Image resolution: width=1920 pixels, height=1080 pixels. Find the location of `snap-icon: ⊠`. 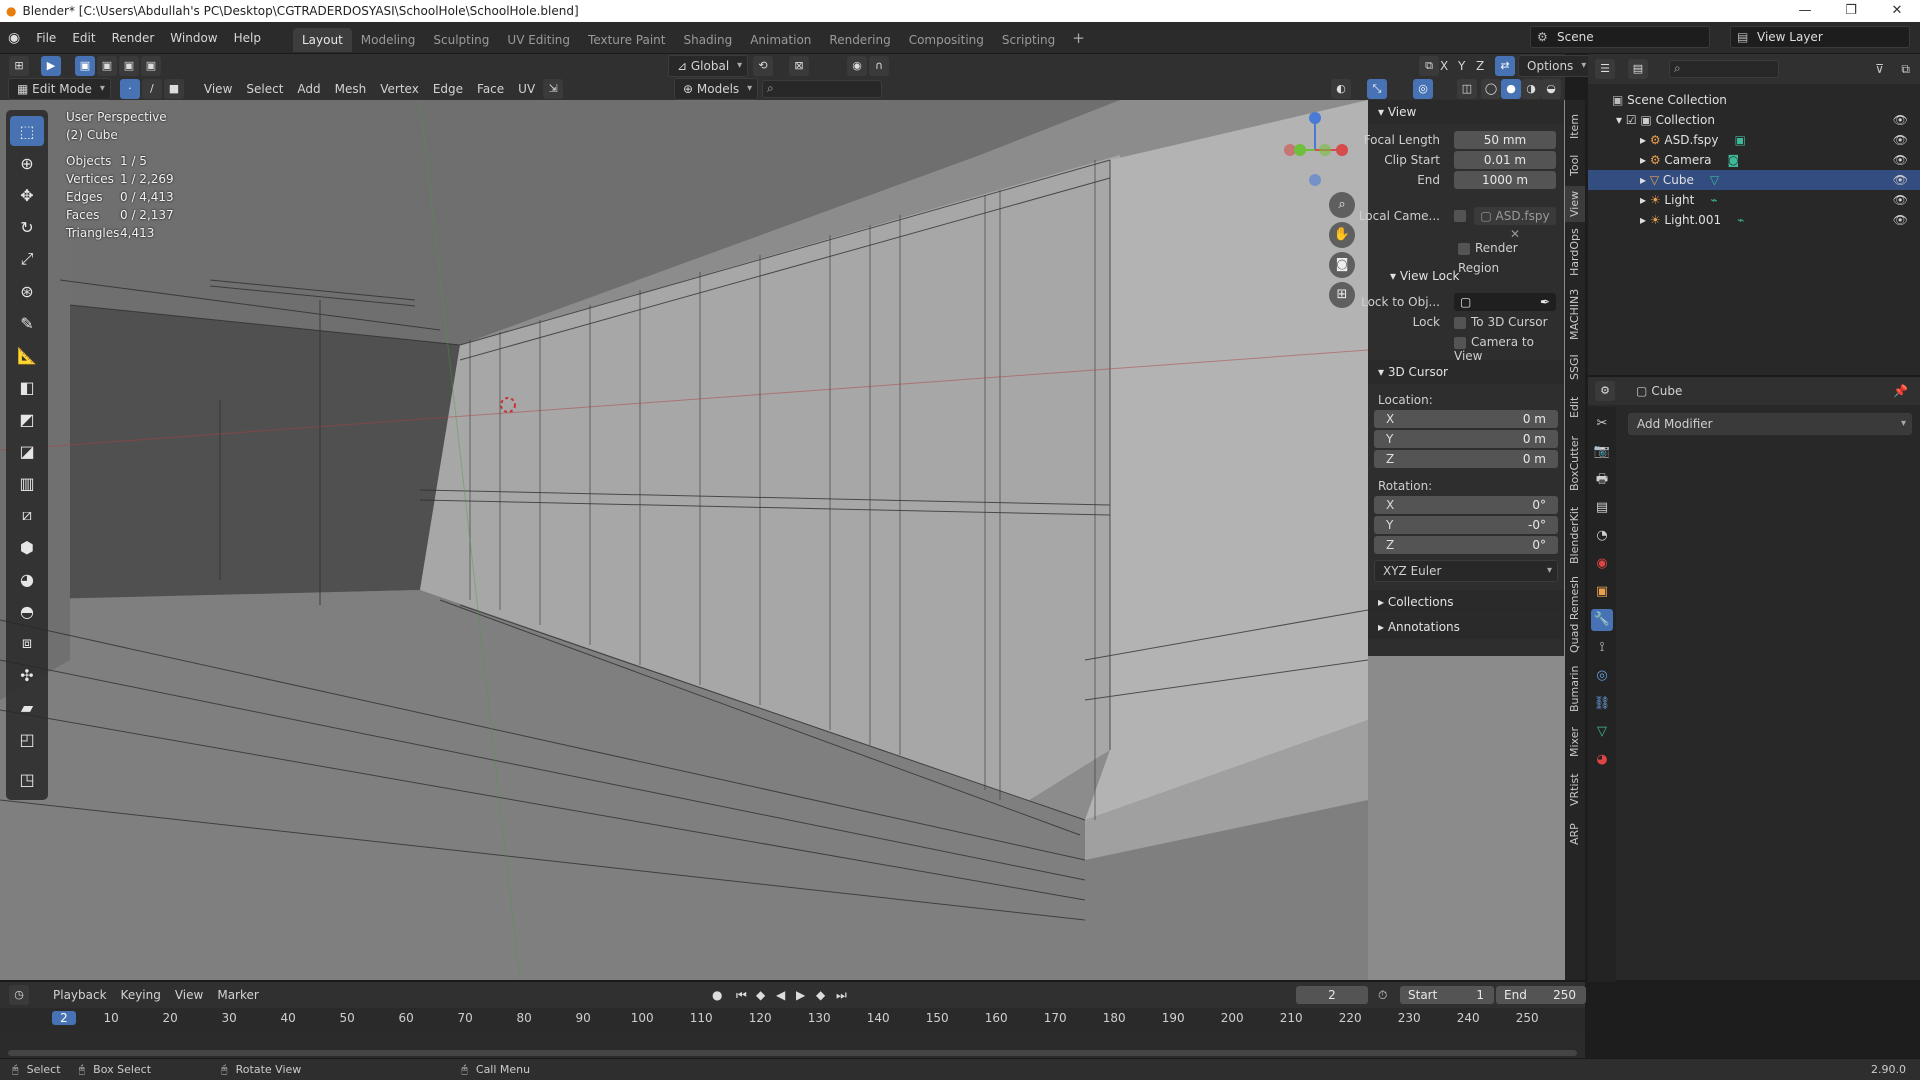

snap-icon: ⊠ is located at coordinates (799, 66).